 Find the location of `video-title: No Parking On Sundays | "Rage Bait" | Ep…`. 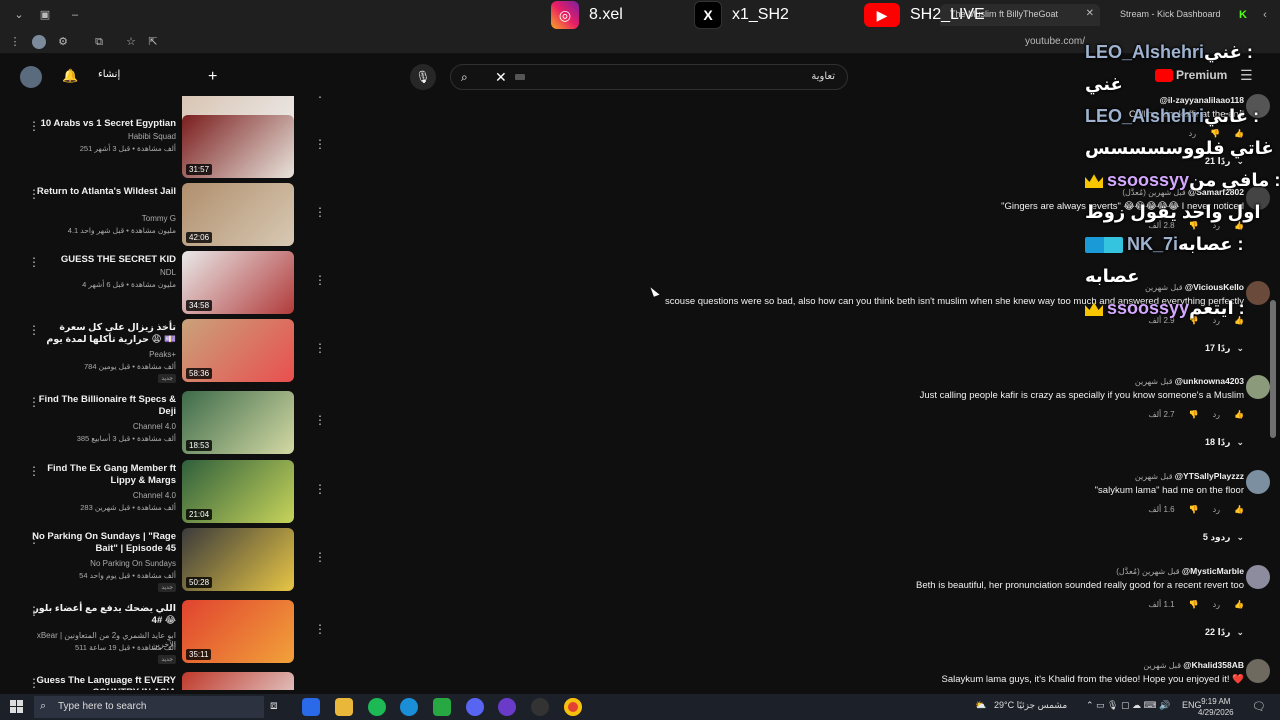

video-title: No Parking On Sundays | "Rage Bait" | Ep… is located at coordinates (101, 543).